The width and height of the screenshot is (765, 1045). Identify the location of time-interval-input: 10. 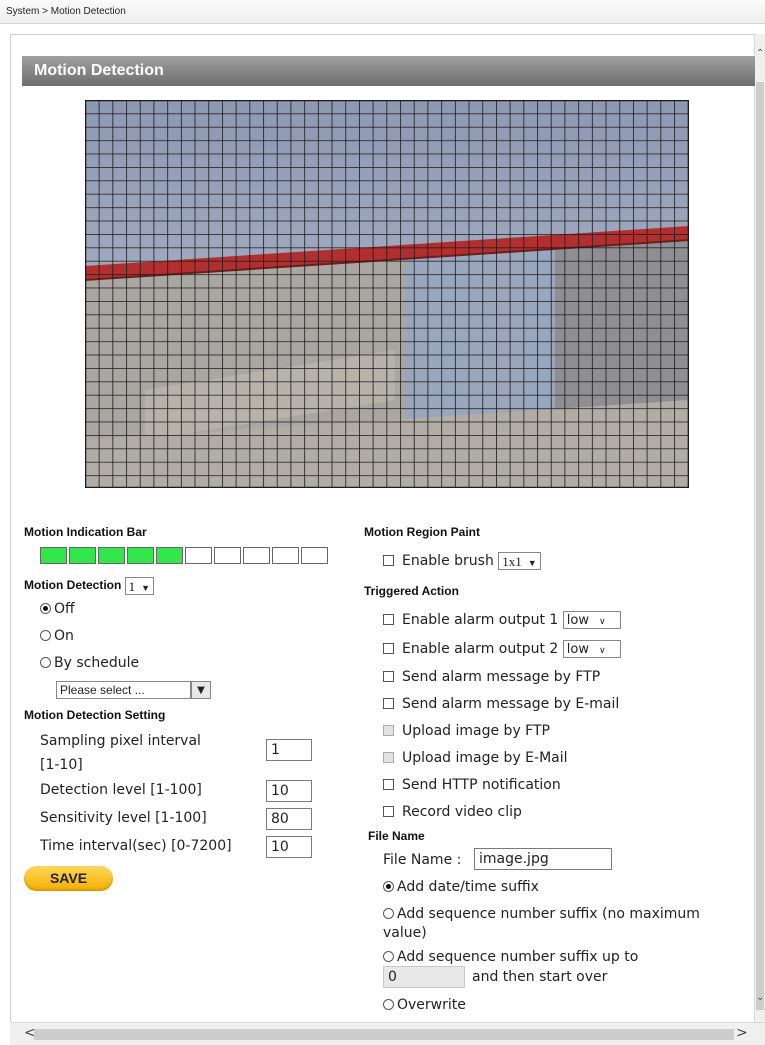
(289, 847).